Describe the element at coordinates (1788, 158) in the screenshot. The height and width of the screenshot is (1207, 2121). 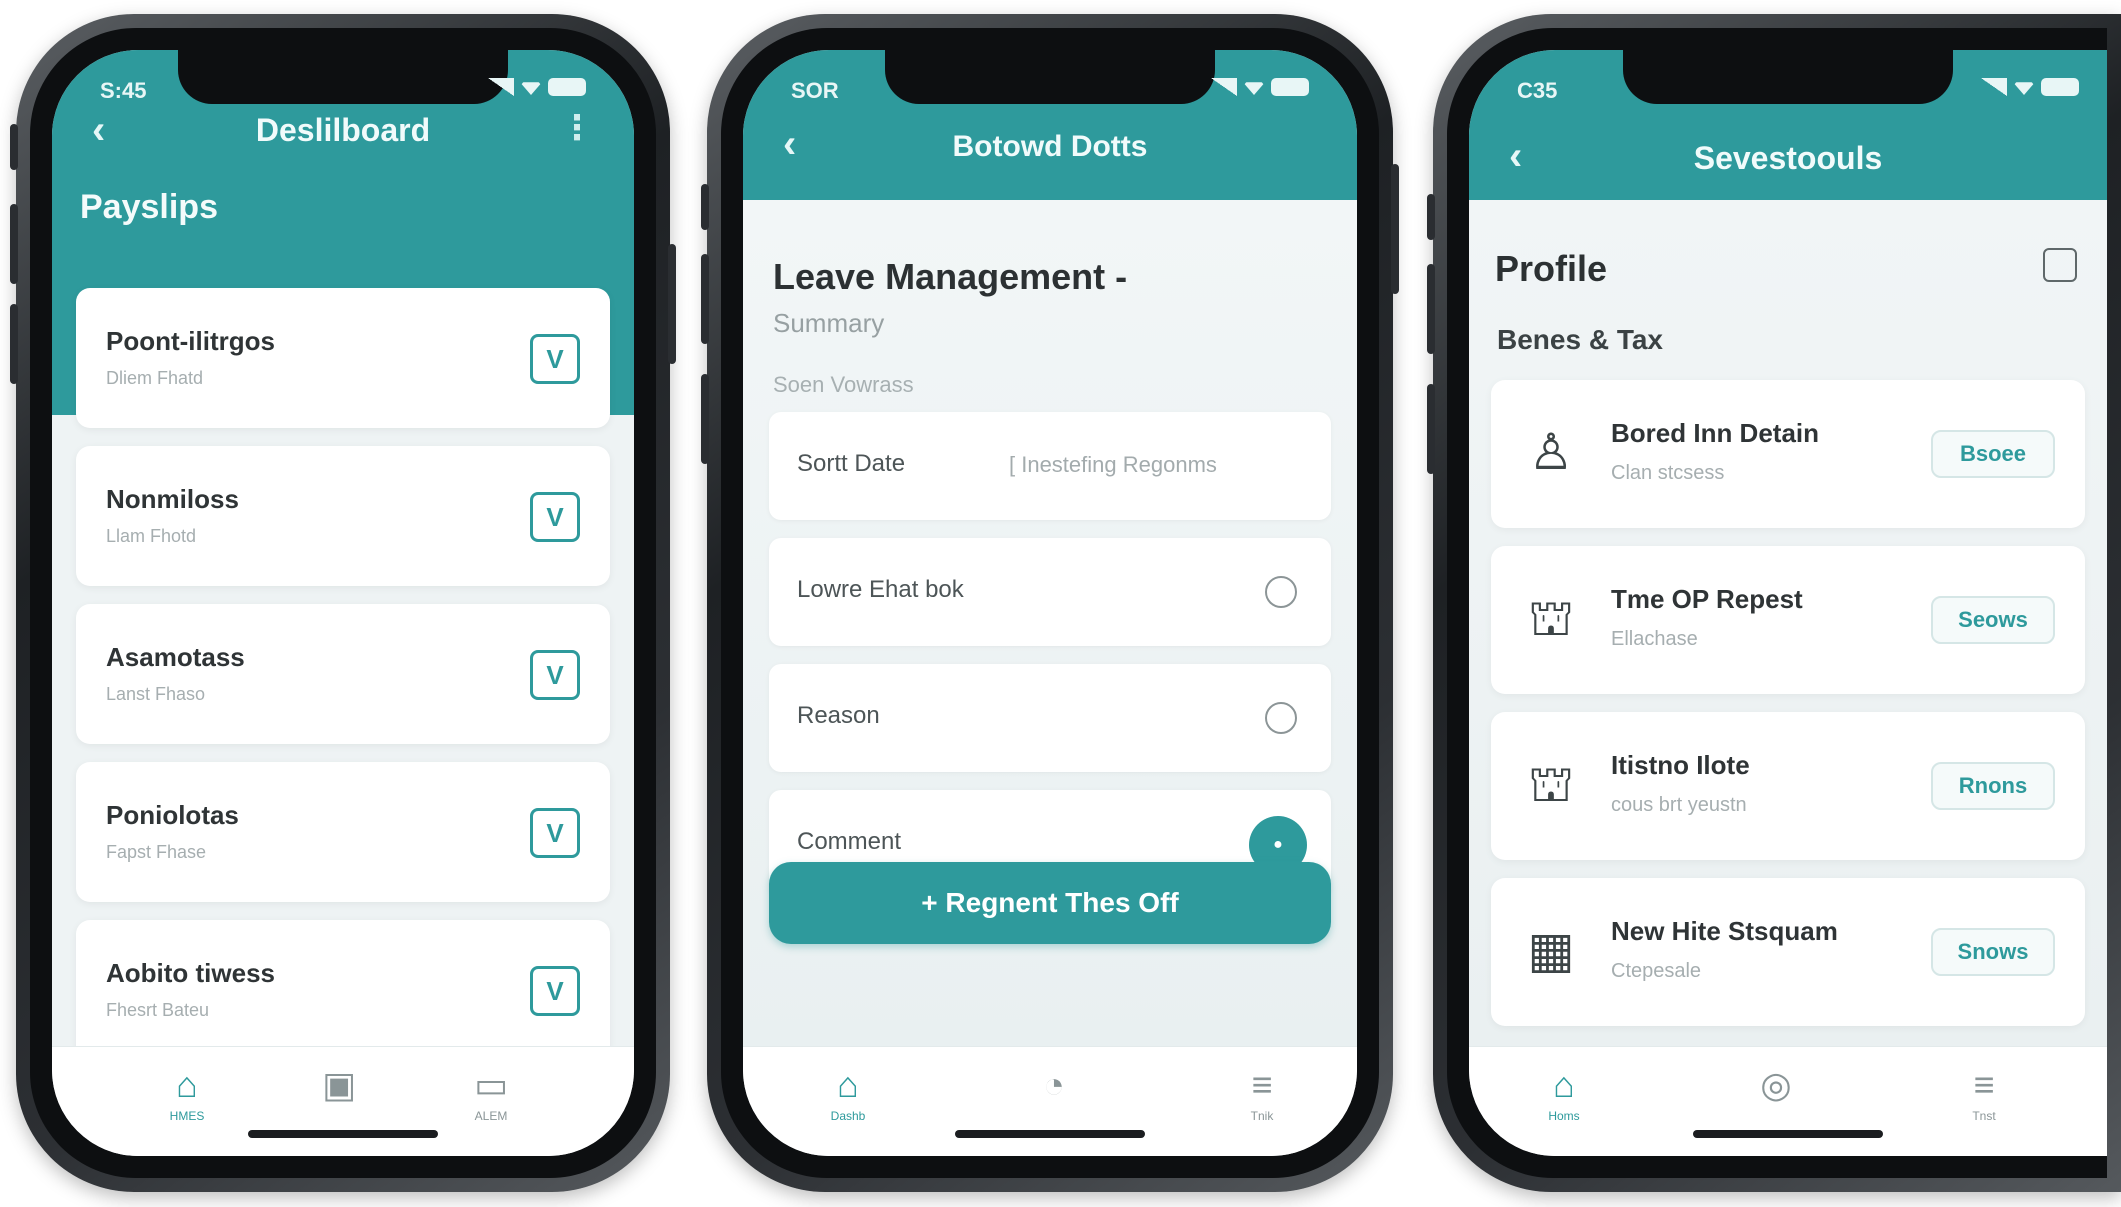
I see `page-title: Sevestoouls` at that location.